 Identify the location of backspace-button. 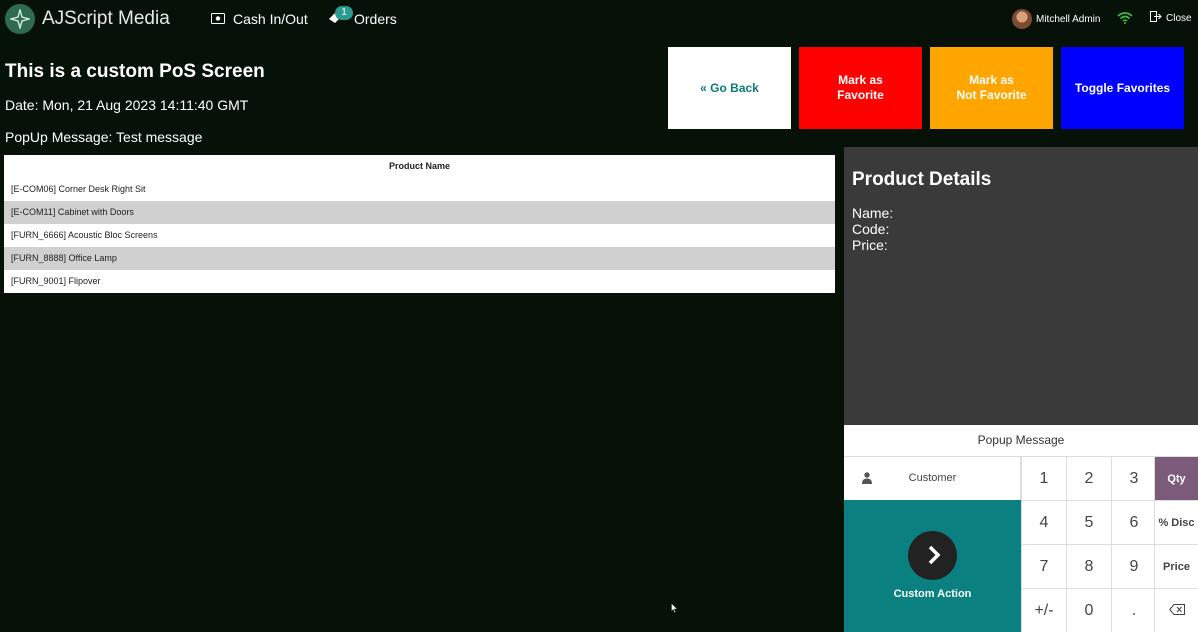
(1176, 610).